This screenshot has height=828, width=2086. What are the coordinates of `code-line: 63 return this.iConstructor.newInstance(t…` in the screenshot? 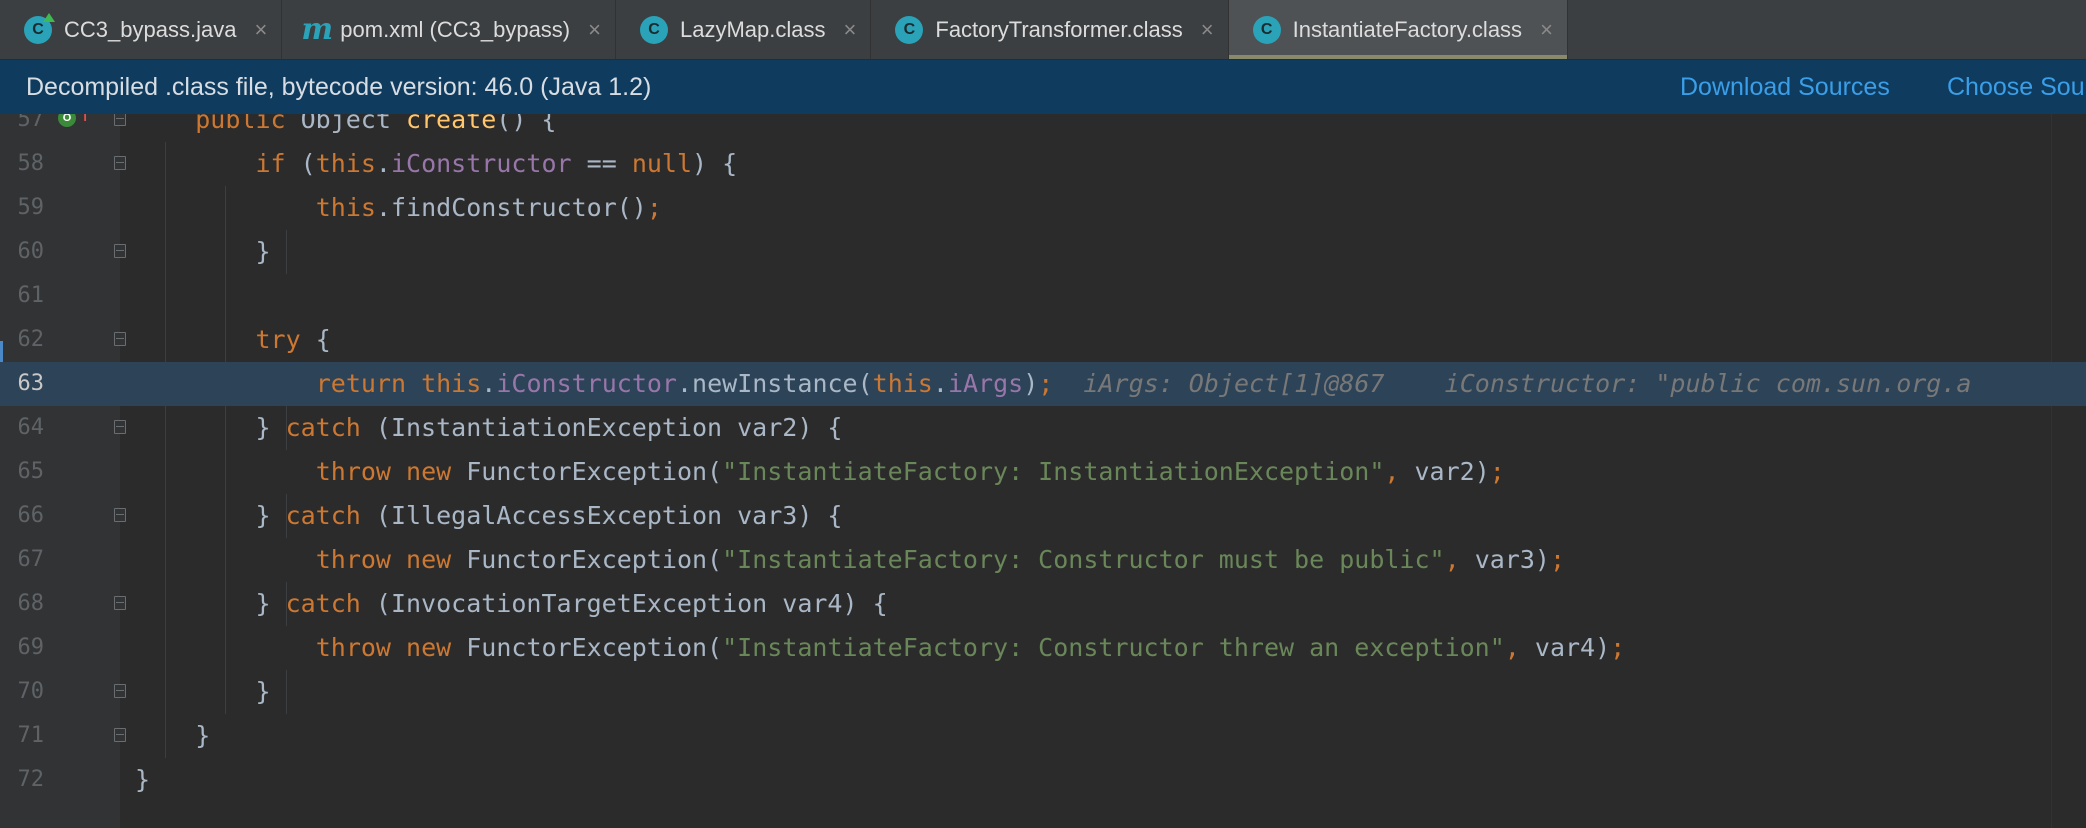 It's located at (1043, 384).